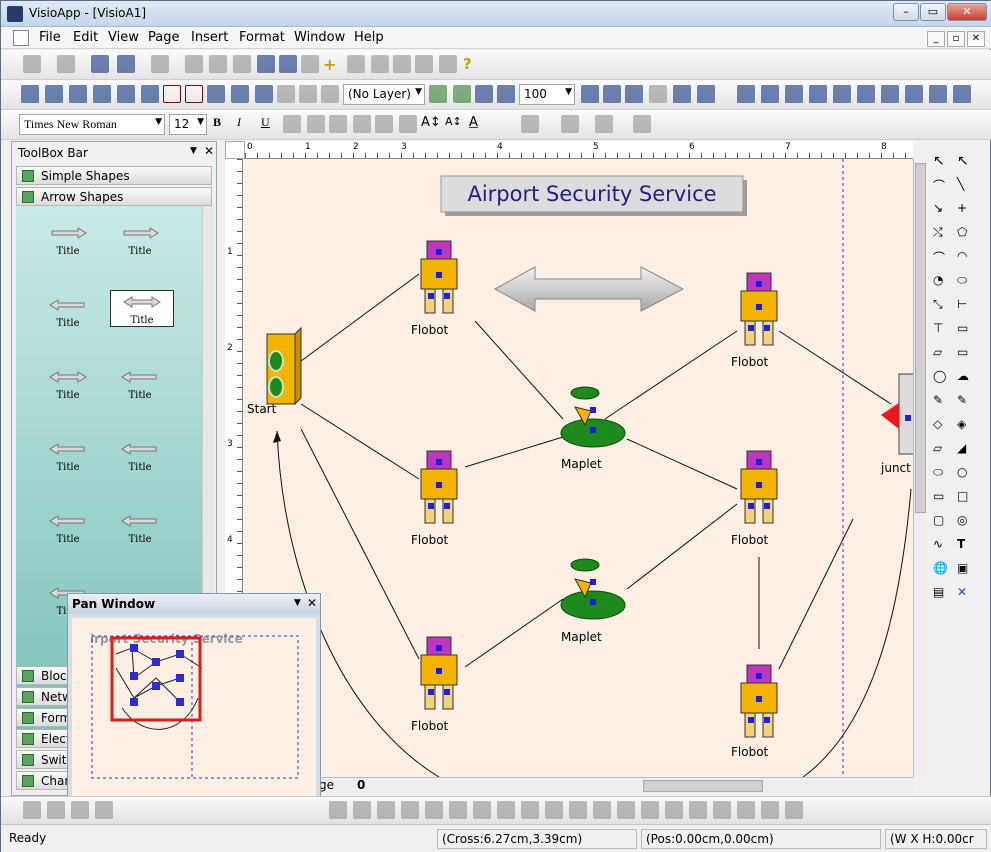 The height and width of the screenshot is (852, 991). What do you see at coordinates (842, 94) in the screenshot?
I see `connector-5-icon` at bounding box center [842, 94].